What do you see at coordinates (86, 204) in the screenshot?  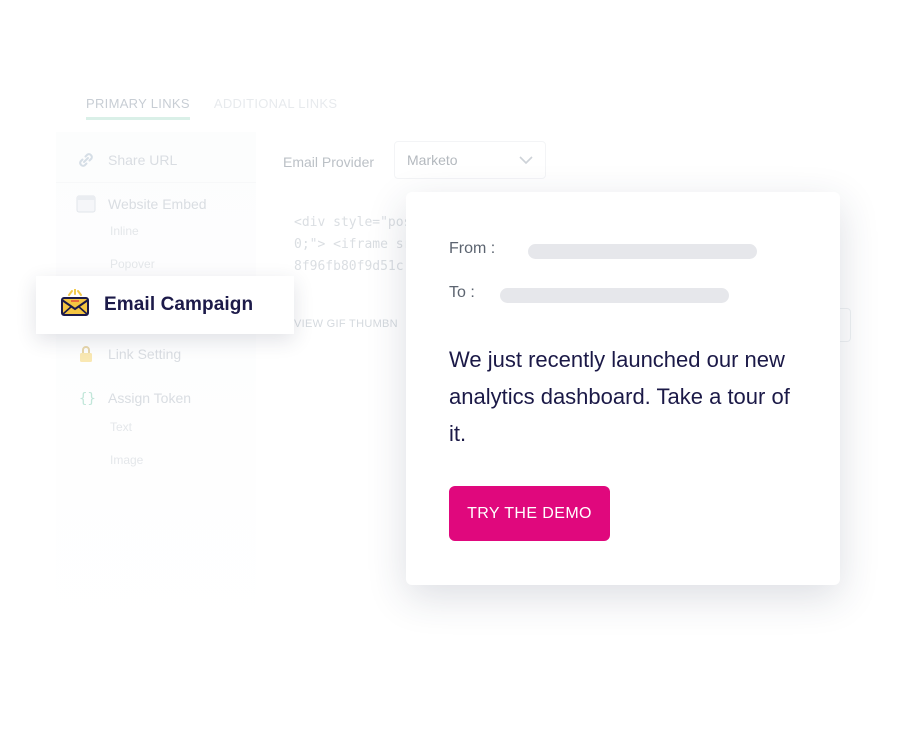 I see `website-icon` at bounding box center [86, 204].